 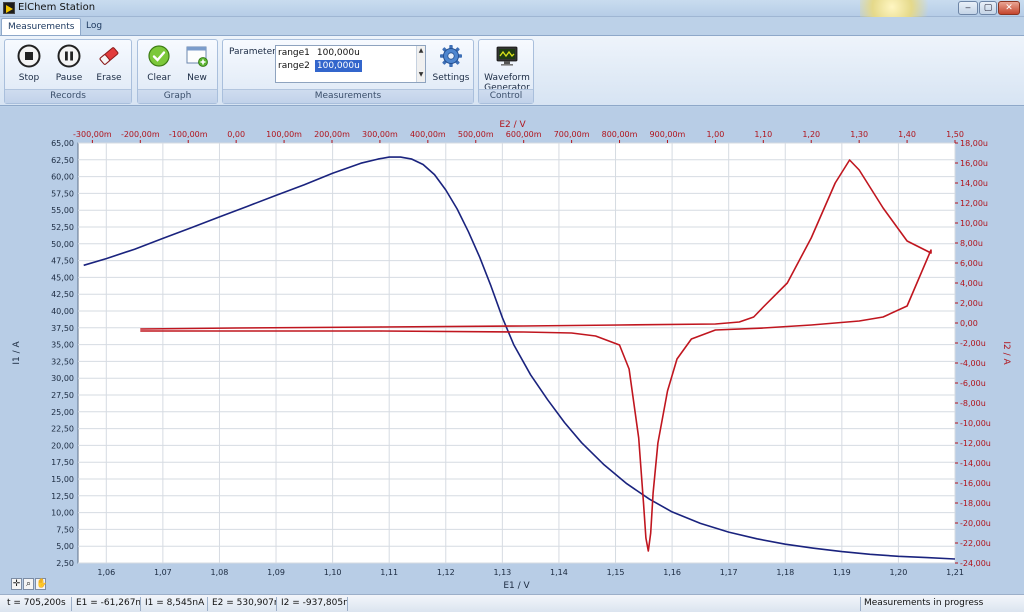 I want to click on y-left-tick-label: 17,50, so click(x=62, y=462).